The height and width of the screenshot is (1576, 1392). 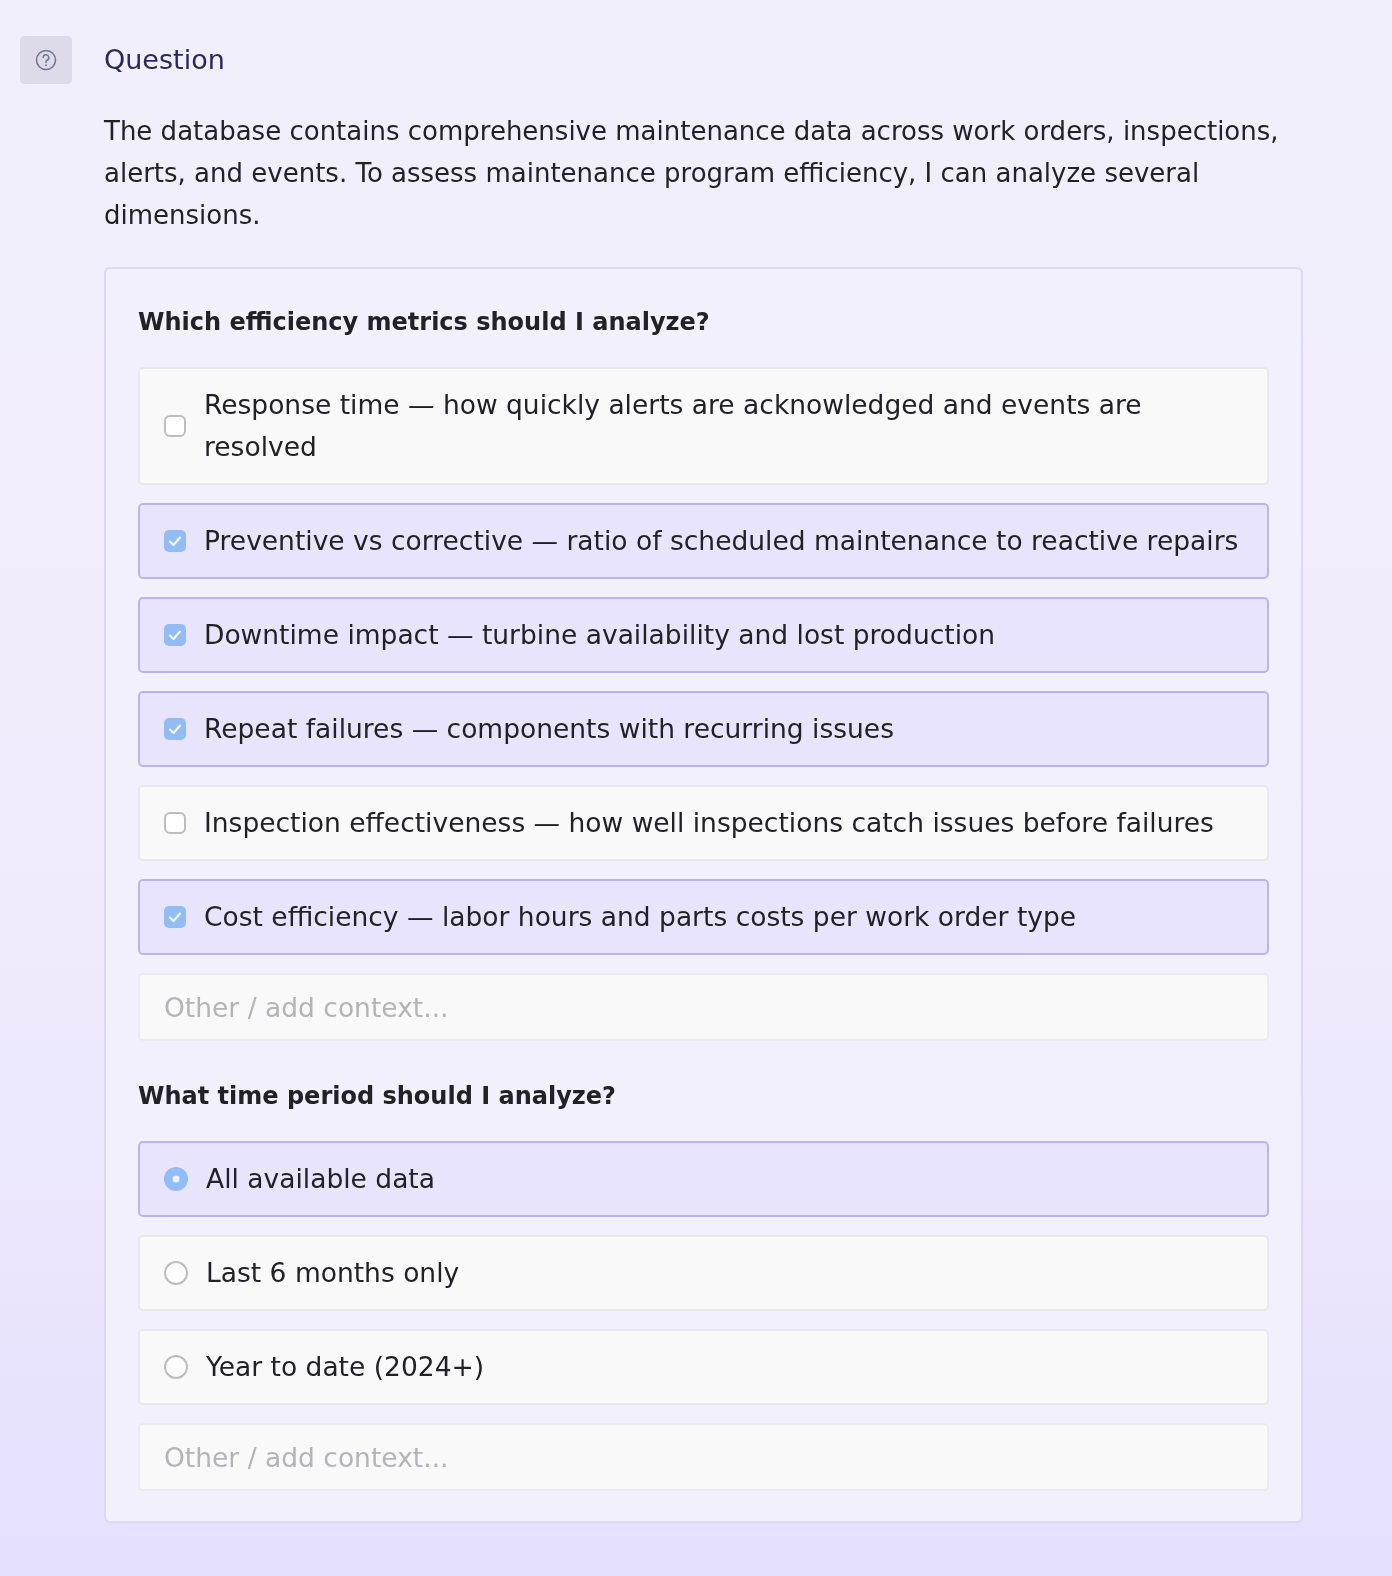 What do you see at coordinates (703, 426) in the screenshot?
I see `checkbox-option: Response time — how quickly alerts are acknowledged and events are resolved` at bounding box center [703, 426].